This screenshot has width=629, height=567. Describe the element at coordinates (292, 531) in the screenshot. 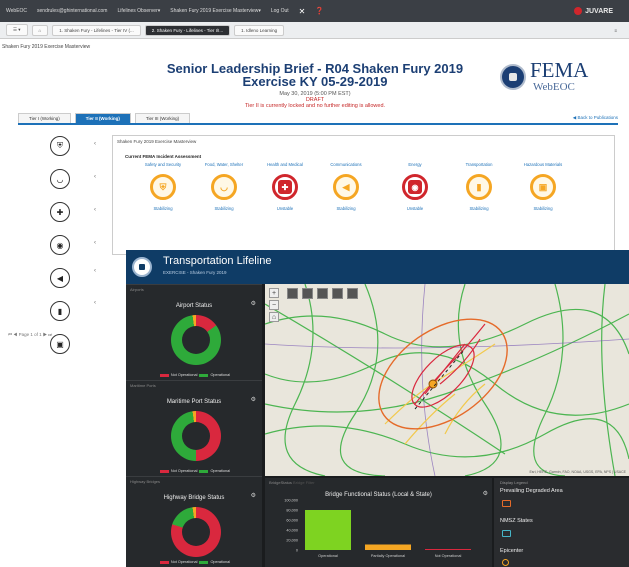

I see `y-tick-label: 40,000` at that location.